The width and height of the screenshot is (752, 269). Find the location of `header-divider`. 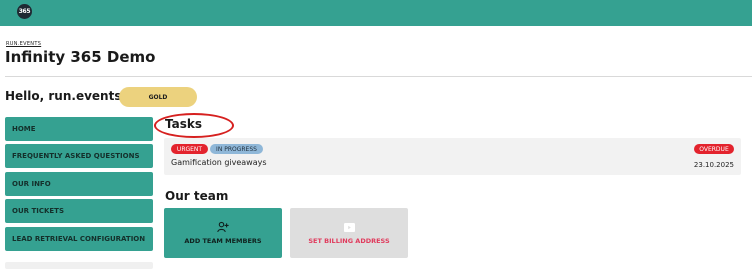

header-divider is located at coordinates (378, 76).